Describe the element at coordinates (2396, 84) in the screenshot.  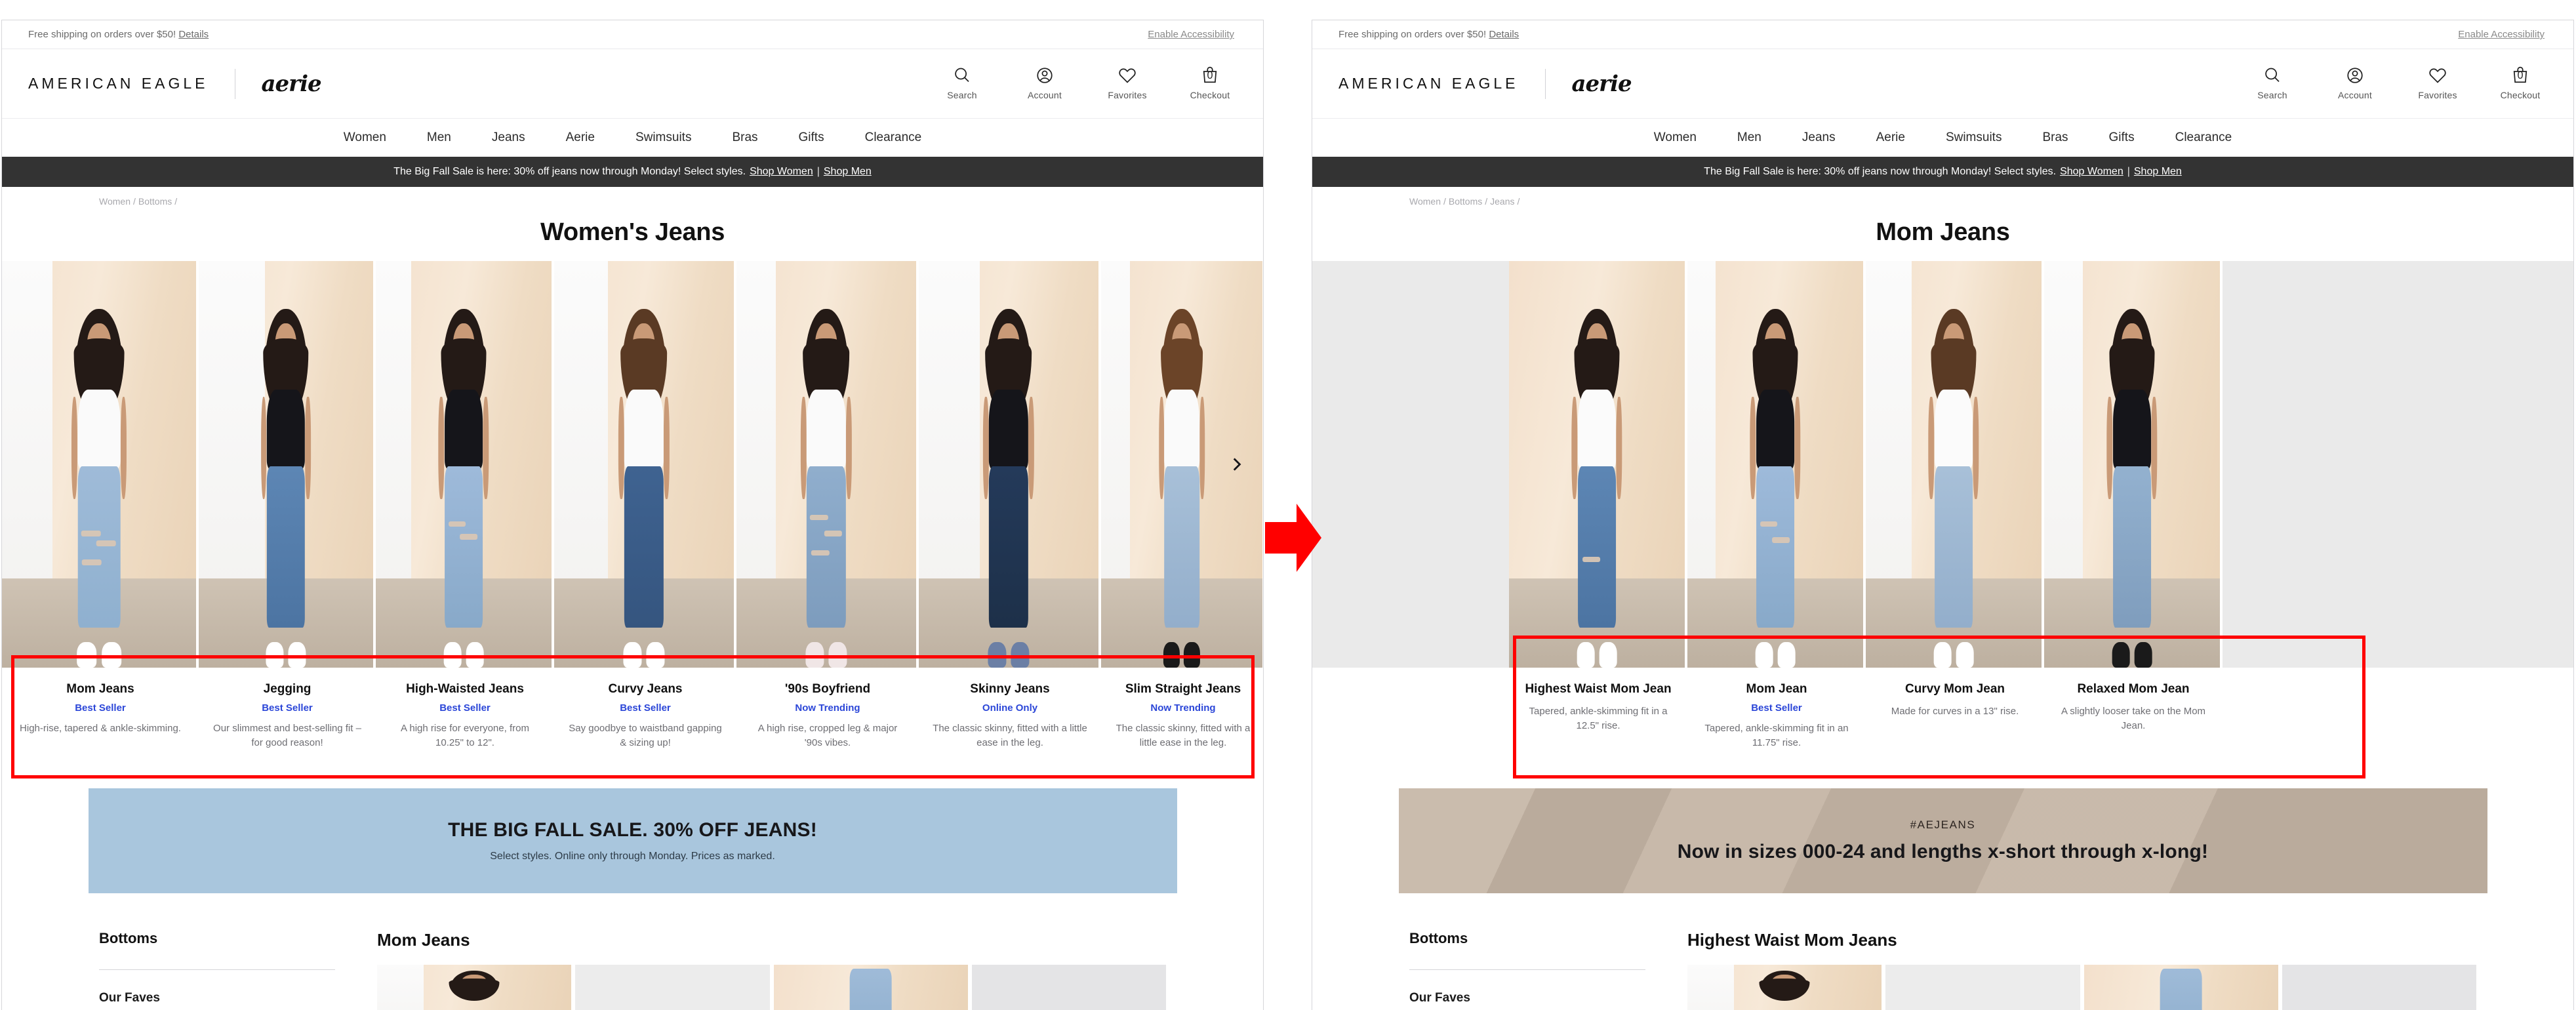
I see `header-icon-group: Search Account Favorites 0 Checkout` at that location.